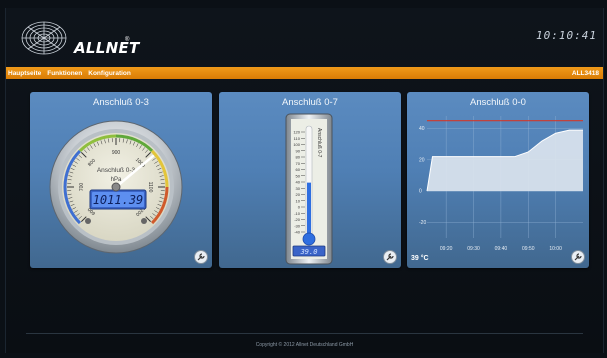 This screenshot has width=607, height=358. What do you see at coordinates (118, 200) in the screenshot?
I see `gauge-display-value: 1011.39` at bounding box center [118, 200].